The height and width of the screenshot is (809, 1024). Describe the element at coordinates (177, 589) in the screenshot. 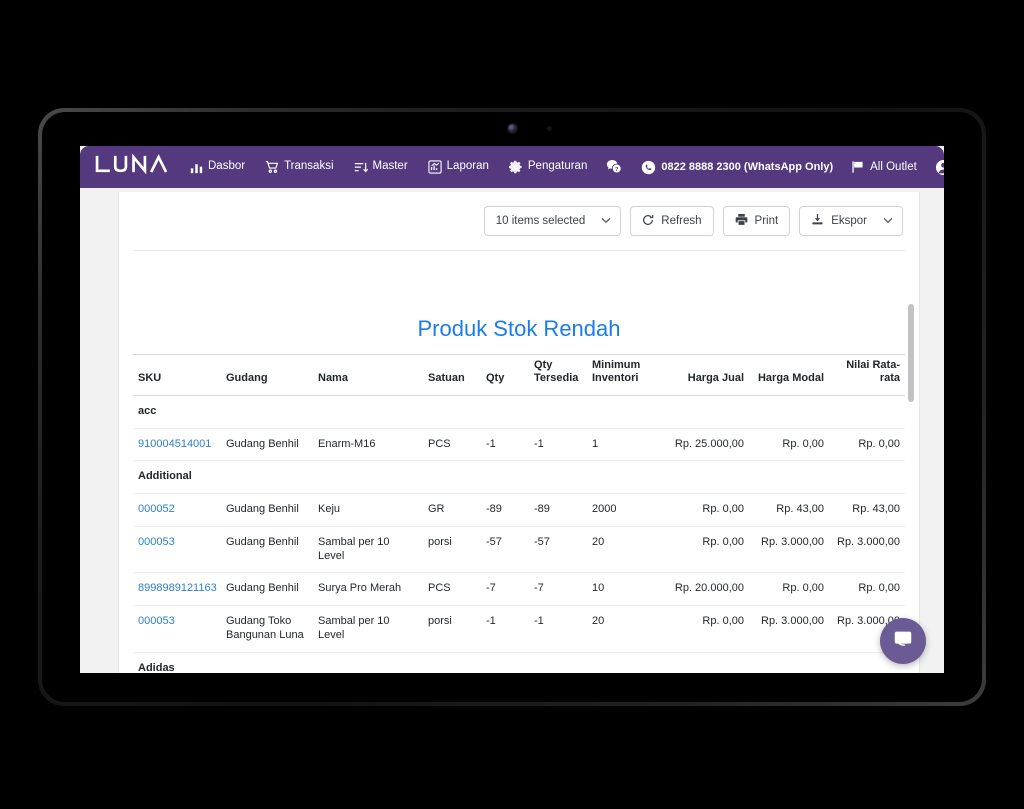

I see `cell-sku: 8998989121163` at that location.